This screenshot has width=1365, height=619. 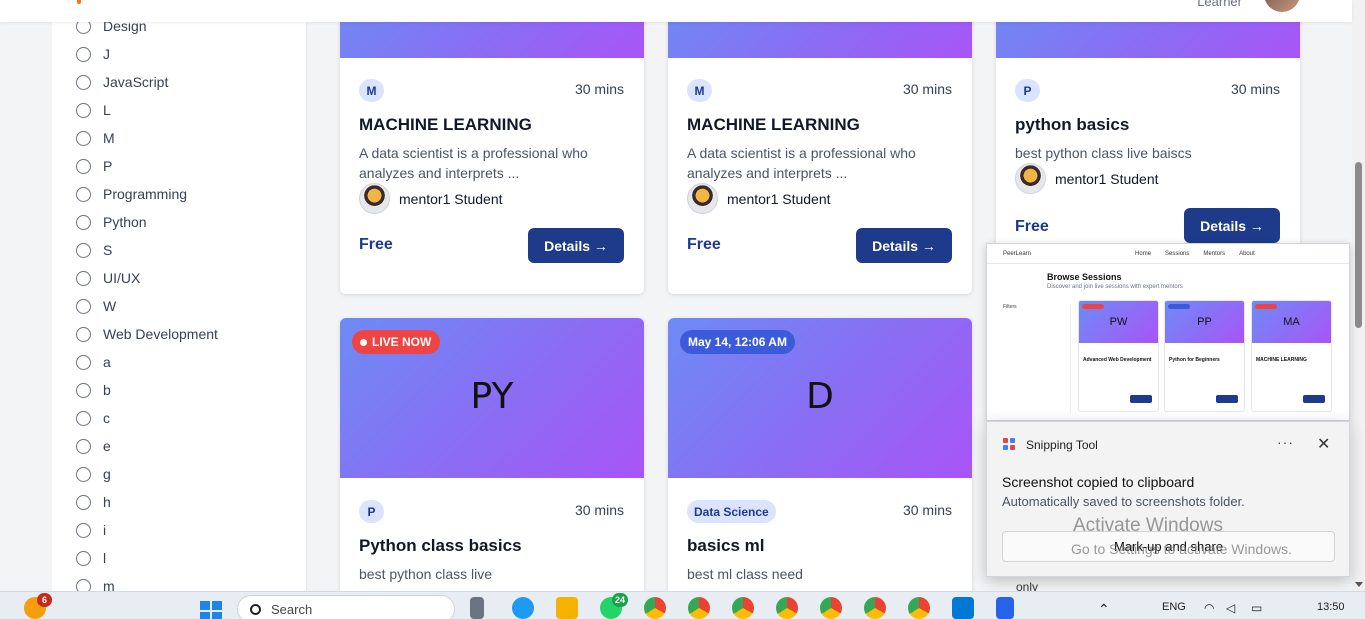 I want to click on category-option: W, so click(x=147, y=306).